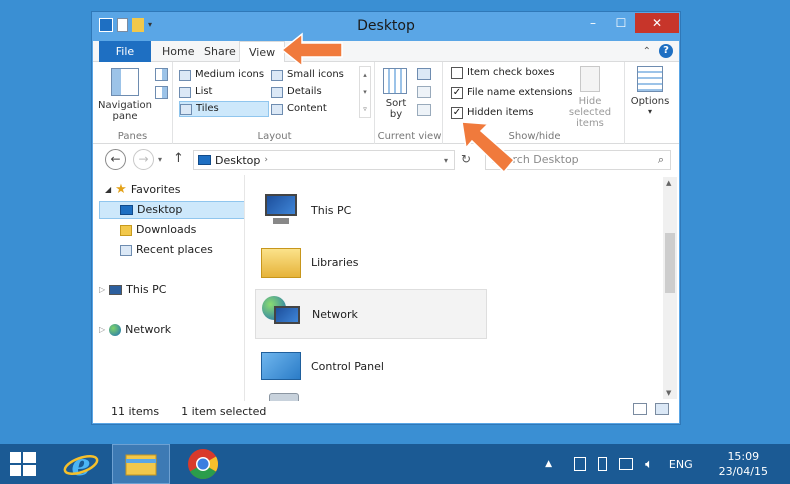 The height and width of the screenshot is (484, 790). What do you see at coordinates (626, 464) in the screenshot?
I see `network-status-icon` at bounding box center [626, 464].